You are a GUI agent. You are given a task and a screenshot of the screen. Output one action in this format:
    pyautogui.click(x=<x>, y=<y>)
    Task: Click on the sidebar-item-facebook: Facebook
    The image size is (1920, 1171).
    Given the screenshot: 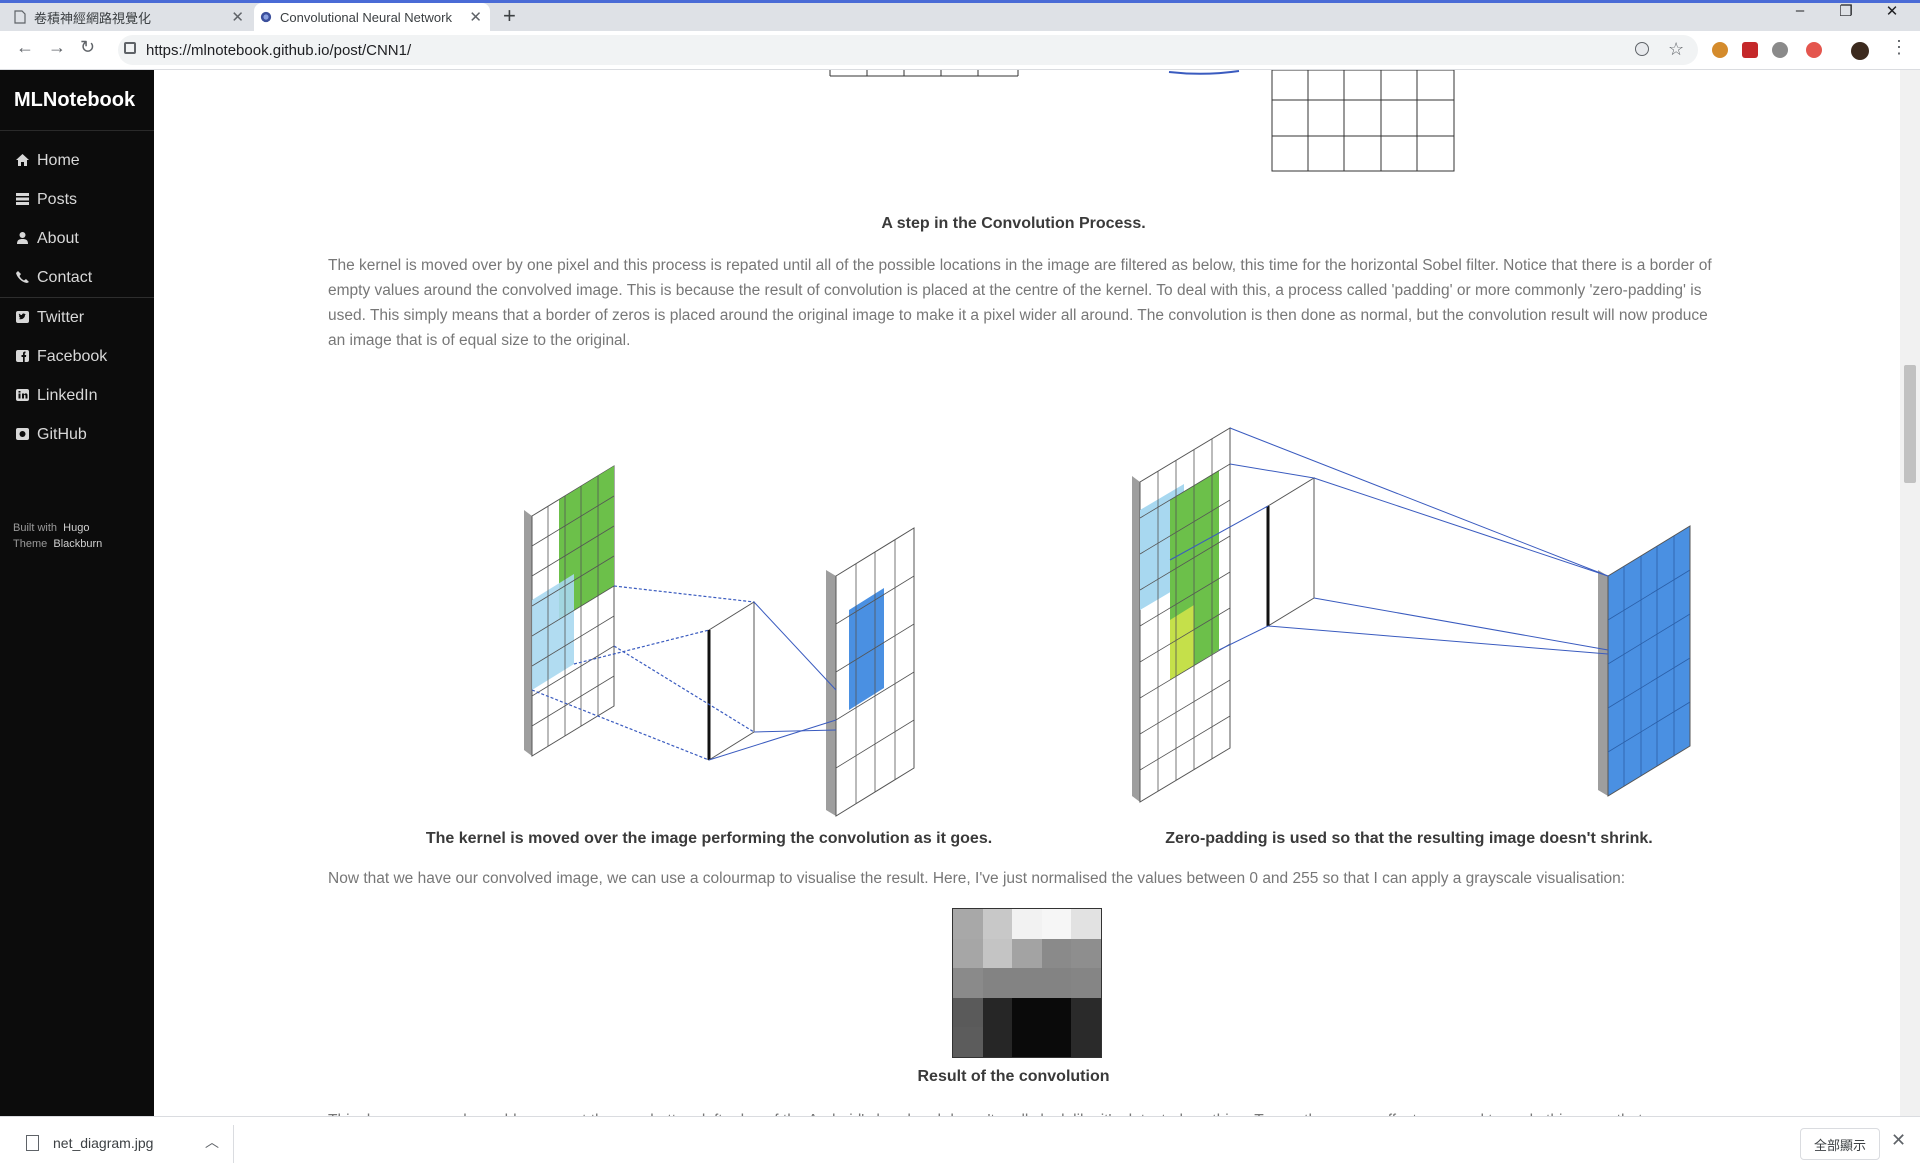 What is the action you would take?
    pyautogui.click(x=77, y=356)
    